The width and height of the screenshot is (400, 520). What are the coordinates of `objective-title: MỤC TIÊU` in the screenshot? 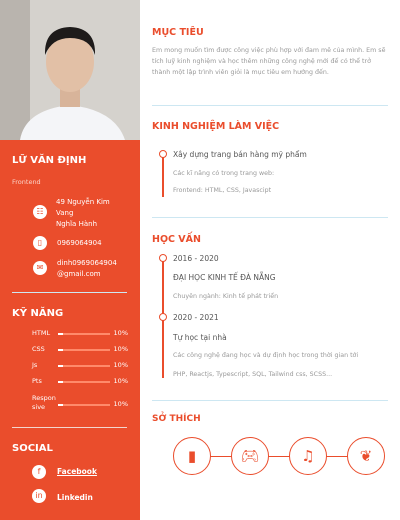 It's located at (178, 32).